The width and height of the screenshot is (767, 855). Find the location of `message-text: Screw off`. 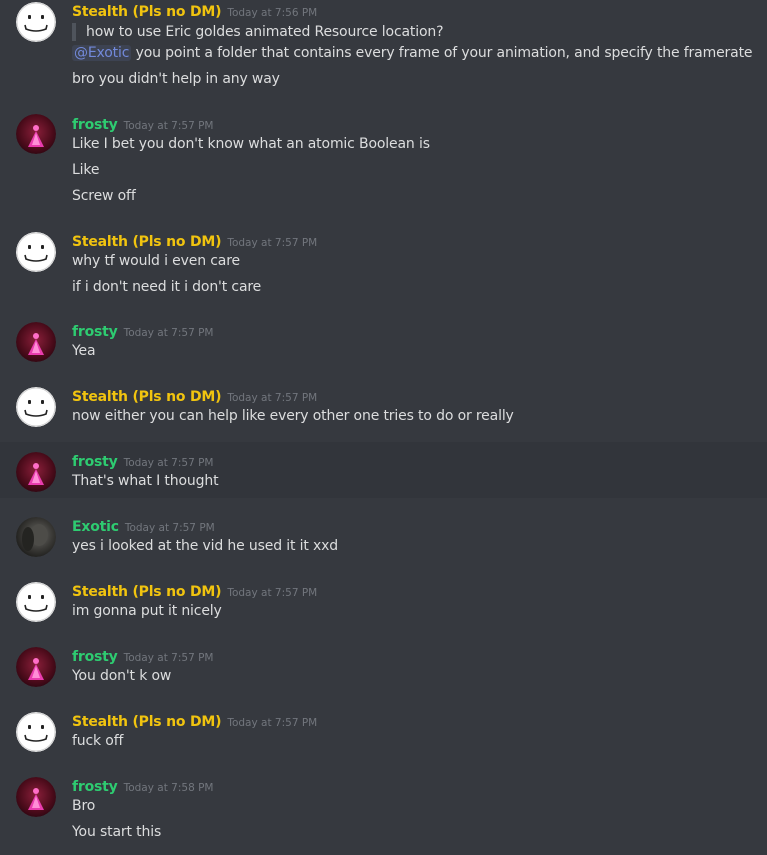

message-text: Screw off is located at coordinates (104, 196).